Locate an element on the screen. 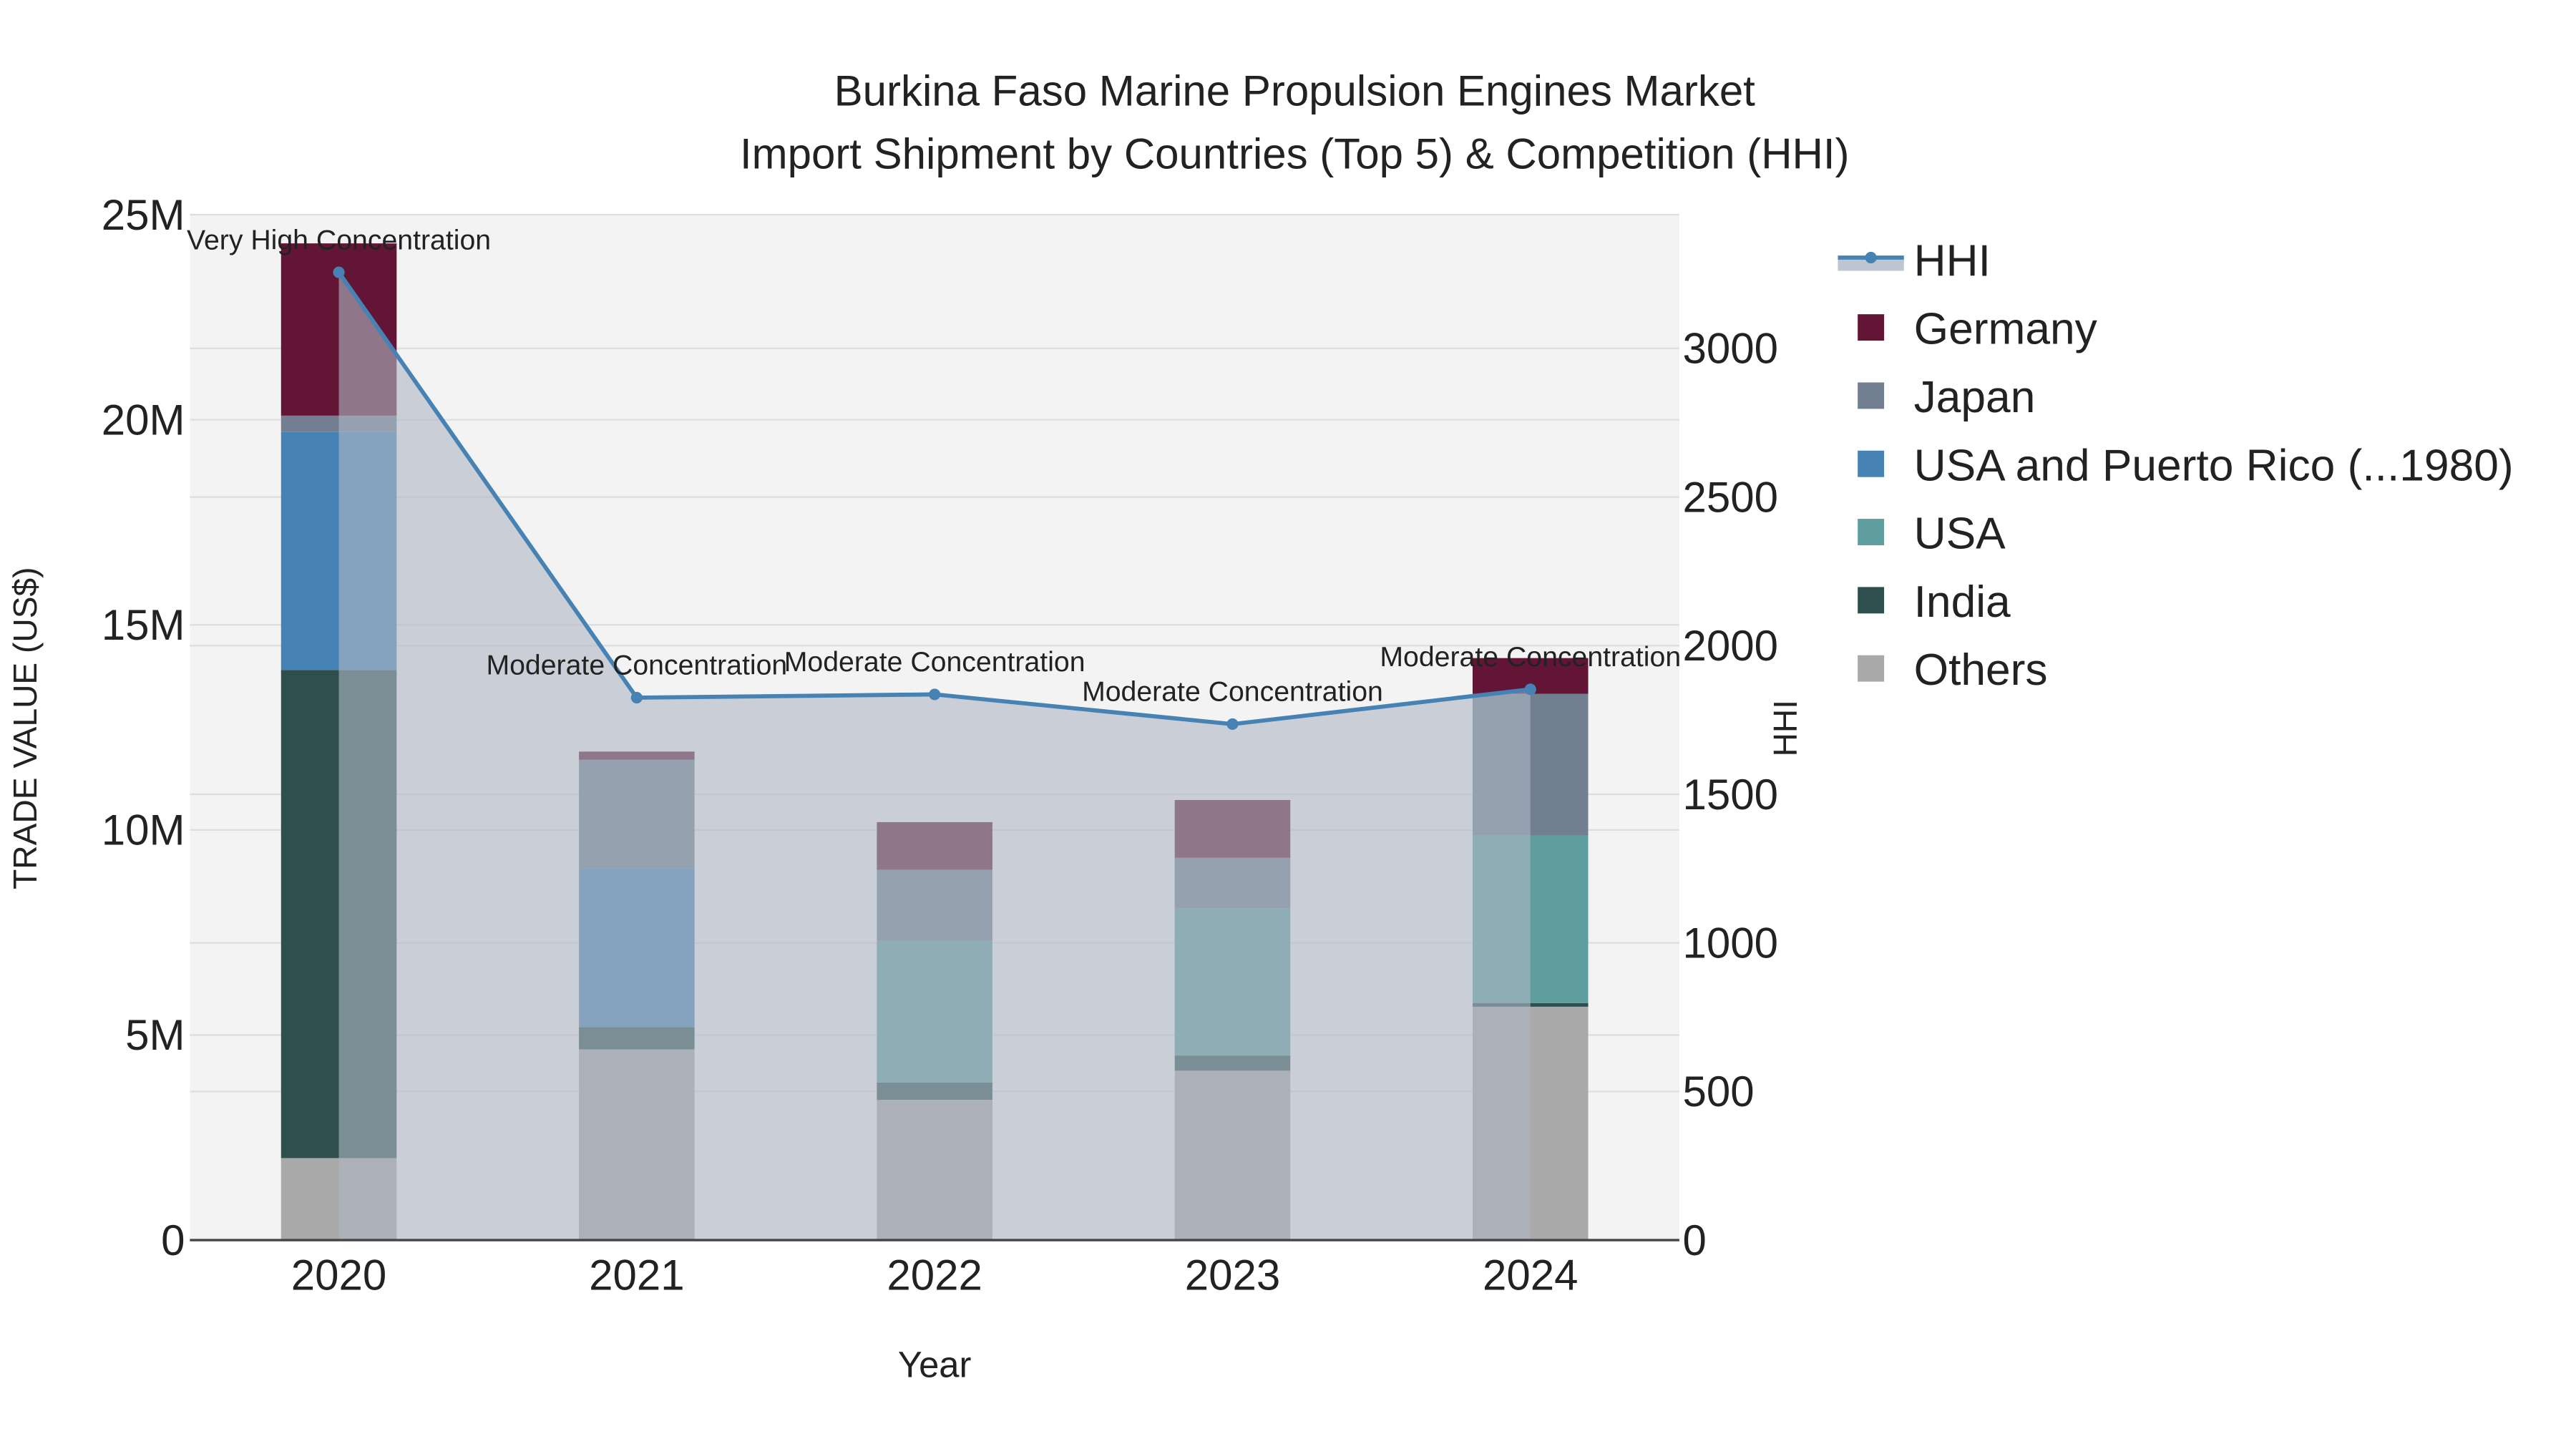 Image resolution: width=2576 pixels, height=1449 pixels. x-tick-label: 2020 is located at coordinates (338, 1275).